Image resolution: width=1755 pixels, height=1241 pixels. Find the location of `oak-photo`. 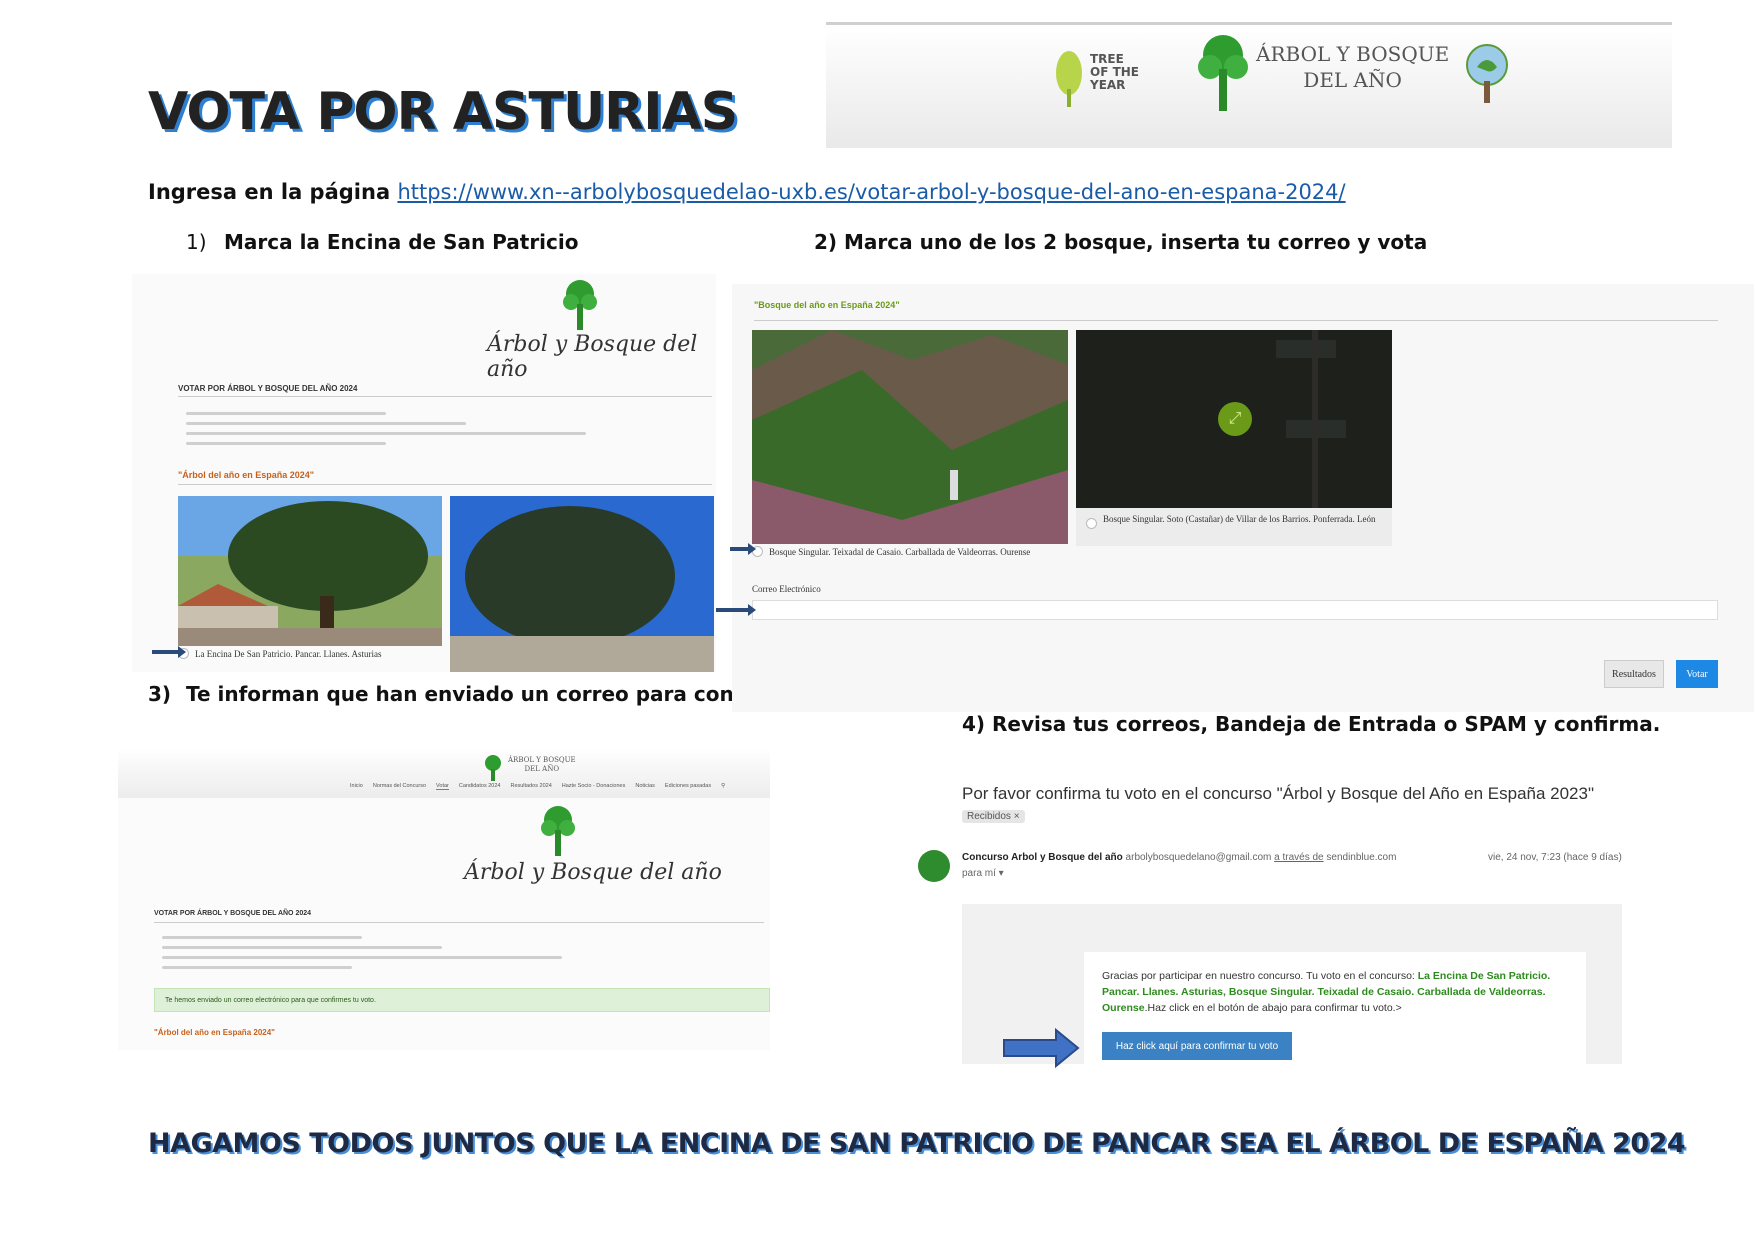

oak-photo is located at coordinates (582, 584).